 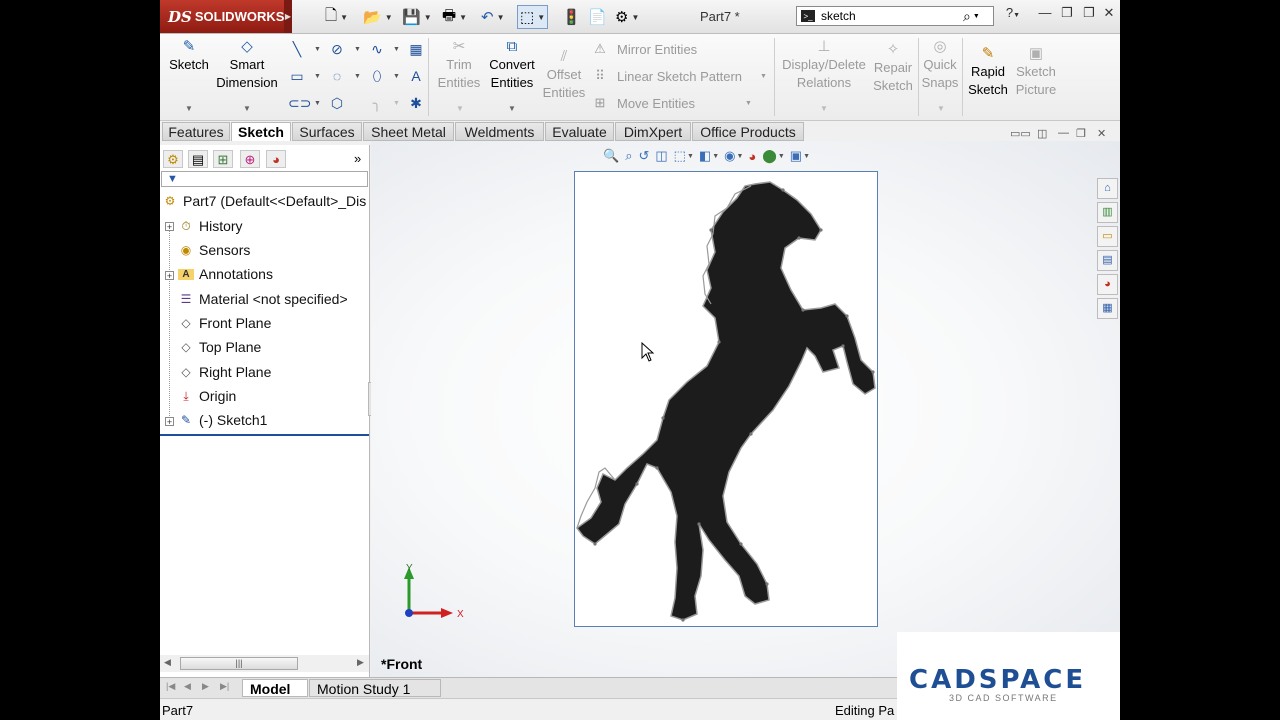 What do you see at coordinates (173, 159) in the screenshot?
I see `feature-tree-icon: ⚙` at bounding box center [173, 159].